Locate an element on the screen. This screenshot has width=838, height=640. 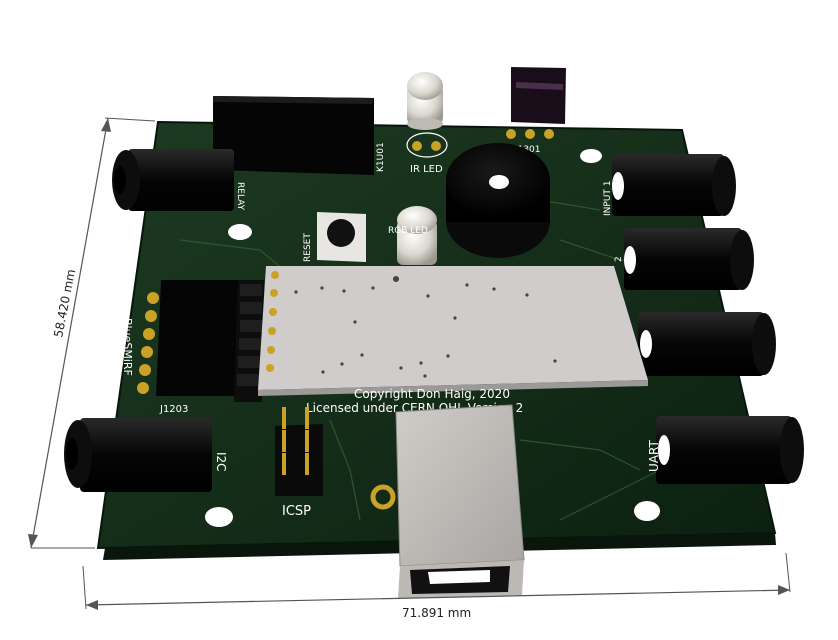
silk-input-2: 2 is located at coordinates (619, 259).